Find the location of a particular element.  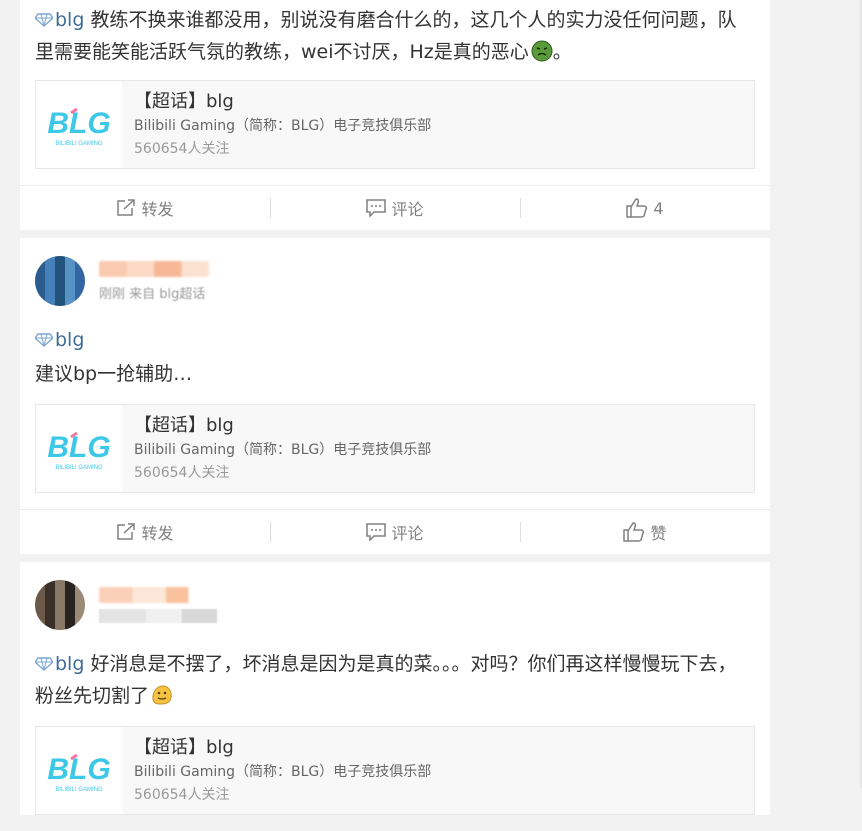

action-bar: 转发 评论 4 is located at coordinates (395, 207).